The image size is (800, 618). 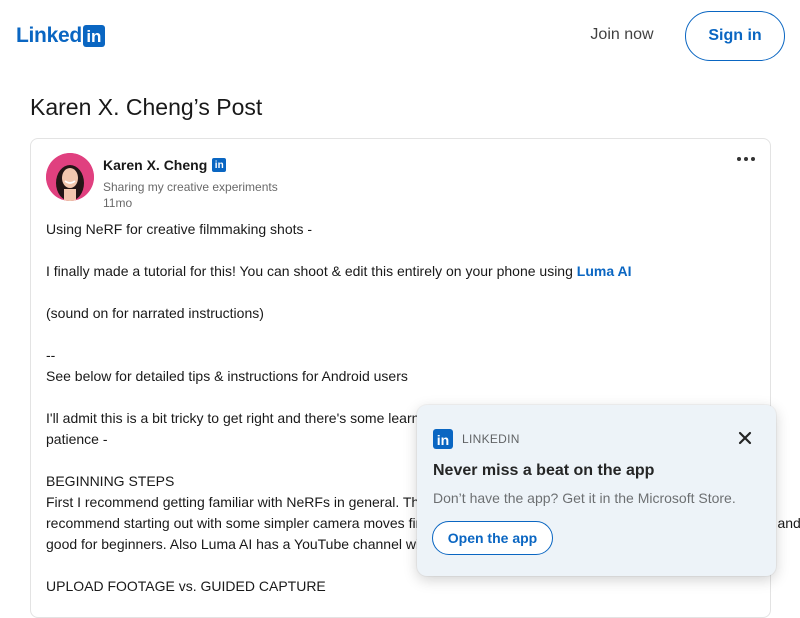 I want to click on author-avatar, so click(x=70, y=177).